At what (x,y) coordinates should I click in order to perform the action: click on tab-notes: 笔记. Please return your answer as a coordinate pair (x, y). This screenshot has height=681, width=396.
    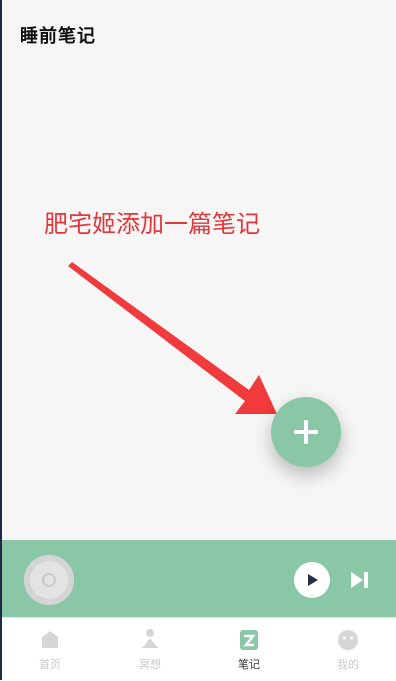
    Looking at the image, I should click on (249, 649).